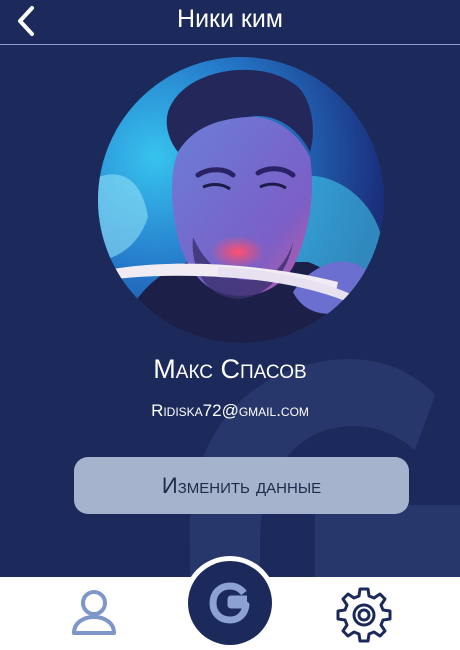  I want to click on nav-home-button, so click(230, 603).